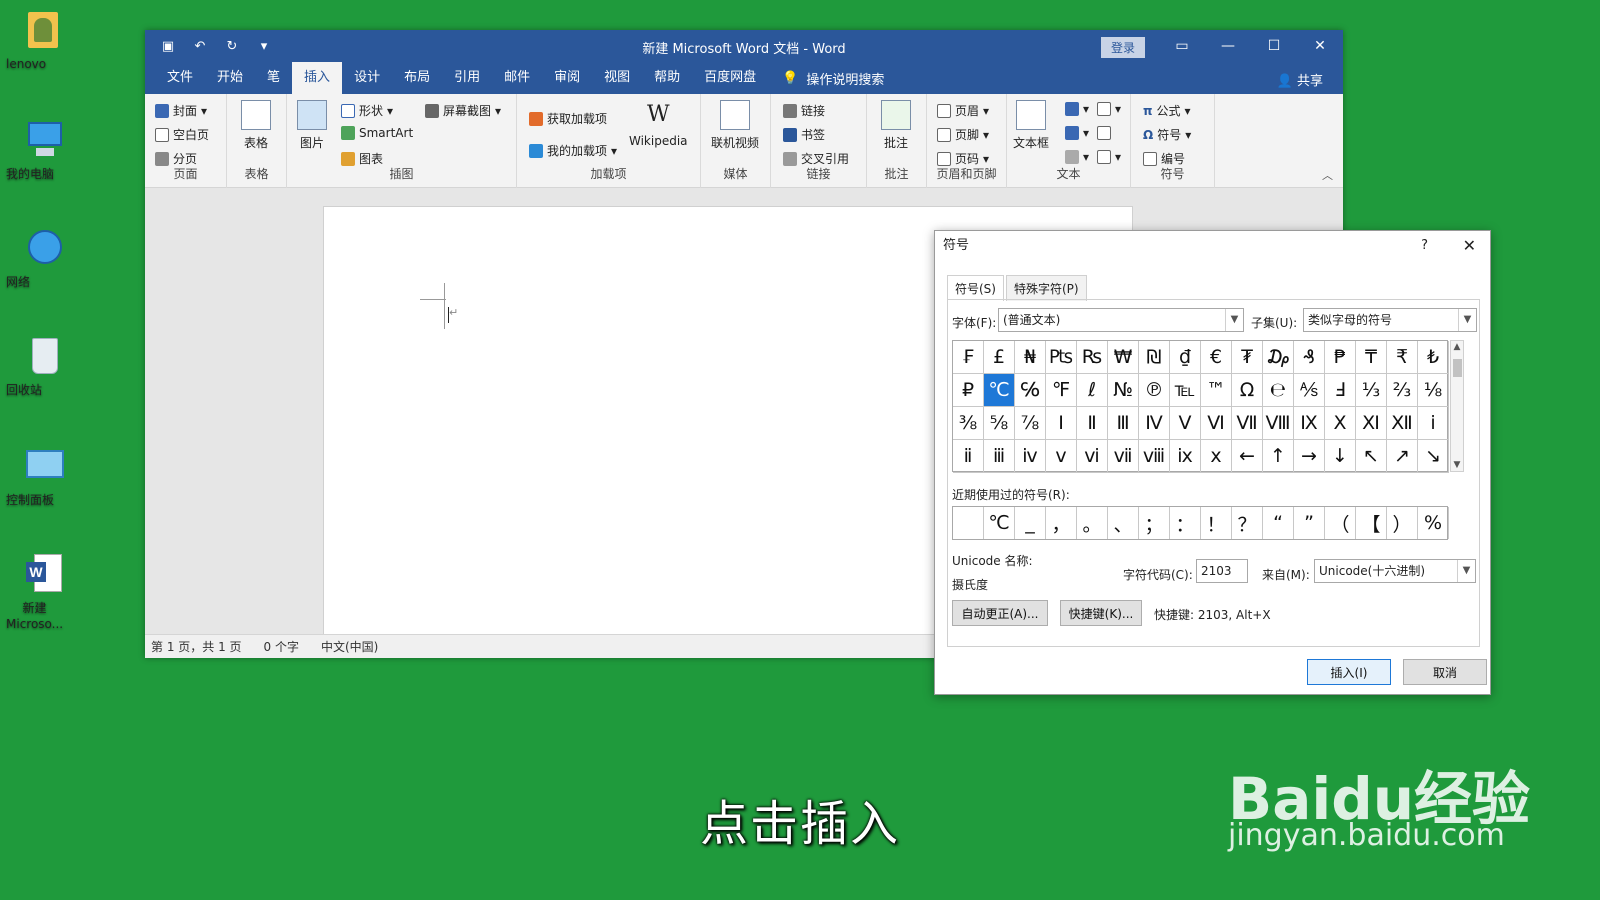 Image resolution: width=1600 pixels, height=900 pixels. Describe the element at coordinates (1167, 110) in the screenshot. I see `equation-button: π 公式 ▾` at that location.